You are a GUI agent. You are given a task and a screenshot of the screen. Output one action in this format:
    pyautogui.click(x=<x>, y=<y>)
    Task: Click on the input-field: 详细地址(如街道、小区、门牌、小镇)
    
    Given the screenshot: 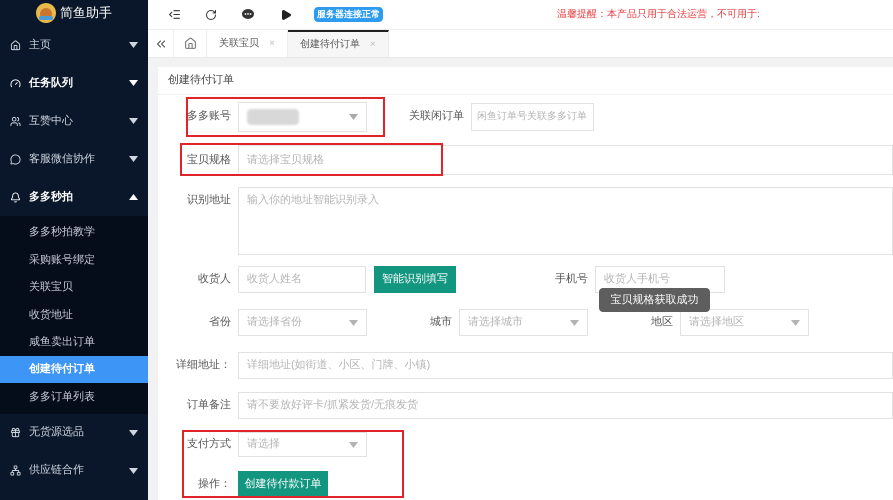 What is the action you would take?
    pyautogui.click(x=565, y=365)
    